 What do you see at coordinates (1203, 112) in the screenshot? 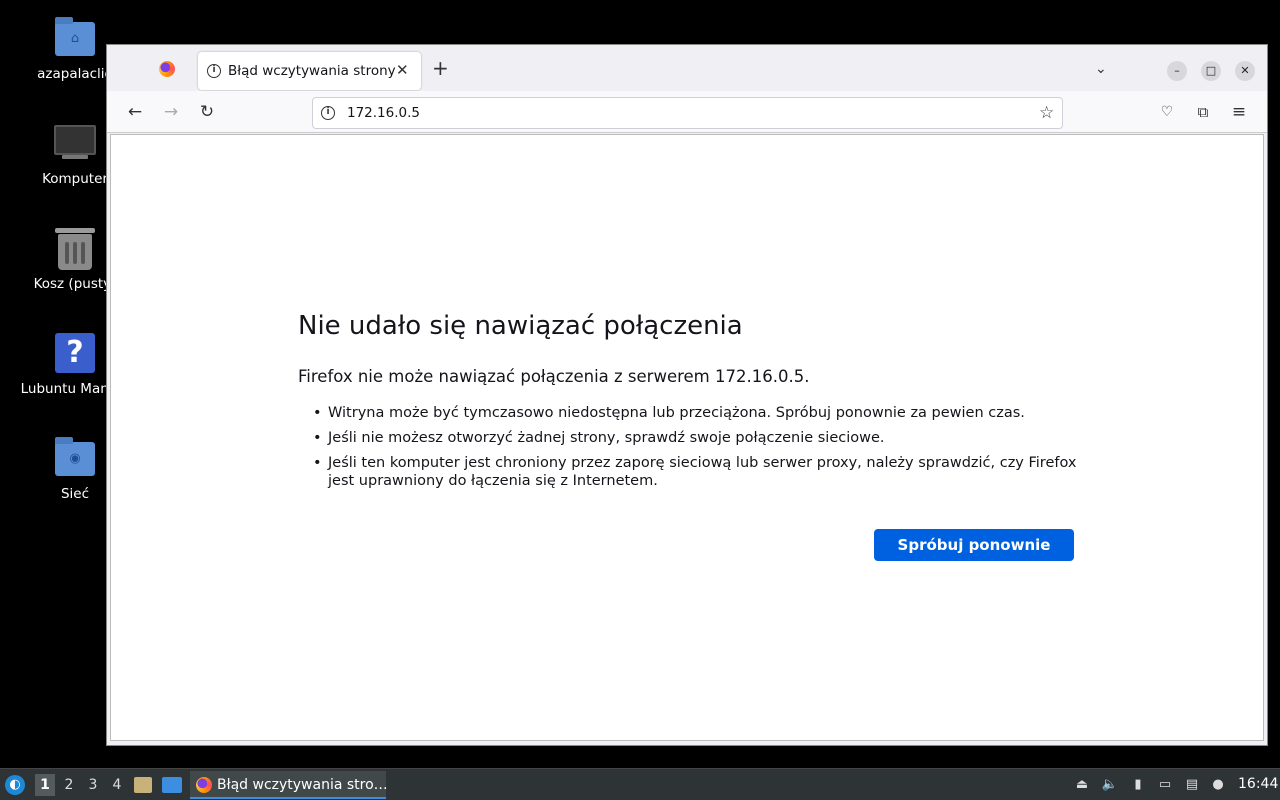
I see `extensions-icon: ⧉` at bounding box center [1203, 112].